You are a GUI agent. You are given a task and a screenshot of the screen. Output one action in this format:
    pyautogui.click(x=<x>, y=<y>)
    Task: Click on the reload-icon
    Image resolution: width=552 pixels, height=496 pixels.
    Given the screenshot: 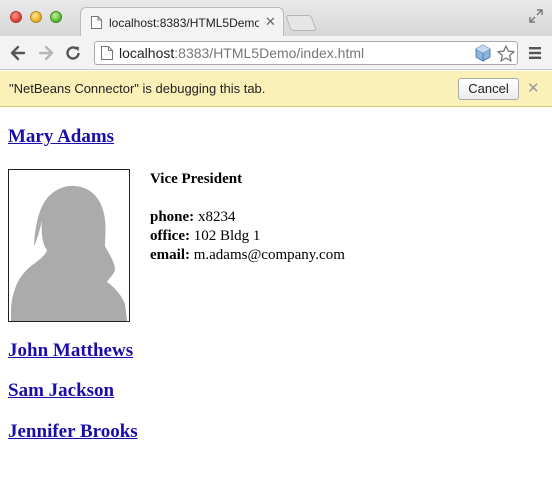 What is the action you would take?
    pyautogui.click(x=73, y=53)
    